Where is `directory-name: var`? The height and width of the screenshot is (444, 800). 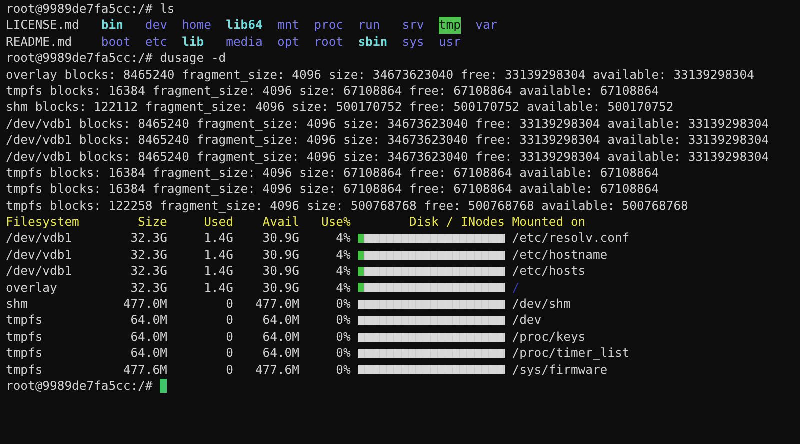
directory-name: var is located at coordinates (487, 25).